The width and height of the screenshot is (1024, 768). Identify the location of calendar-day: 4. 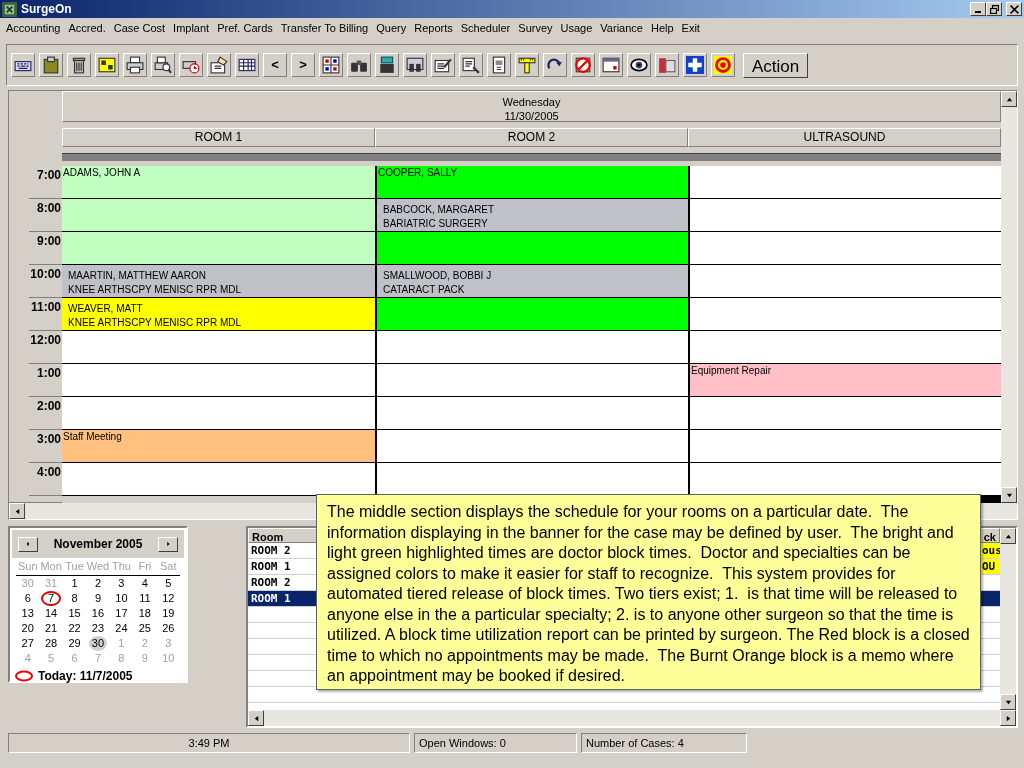
(144, 583).